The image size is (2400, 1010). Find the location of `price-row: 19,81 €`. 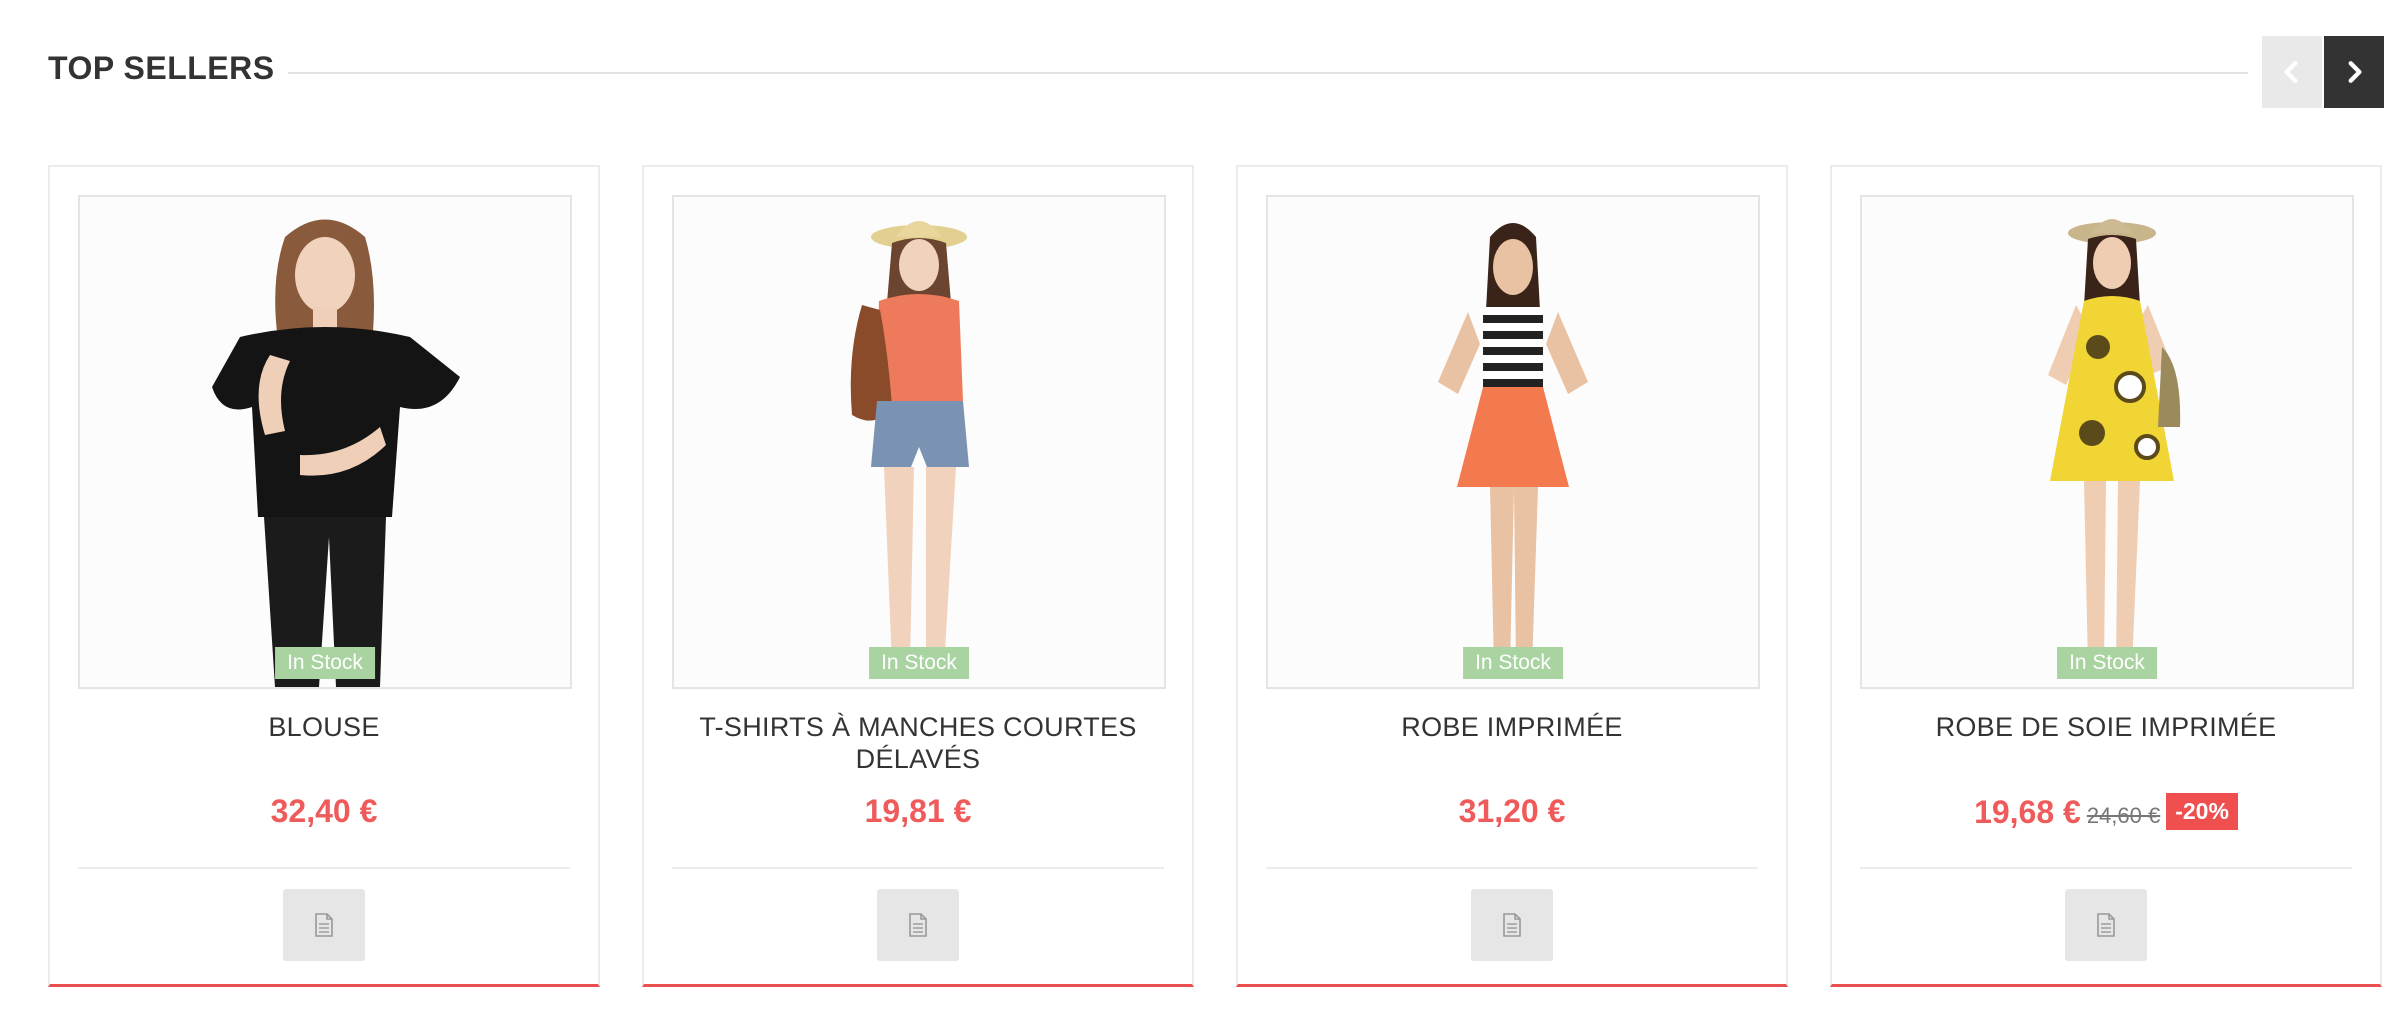

price-row: 19,81 € is located at coordinates (918, 811).